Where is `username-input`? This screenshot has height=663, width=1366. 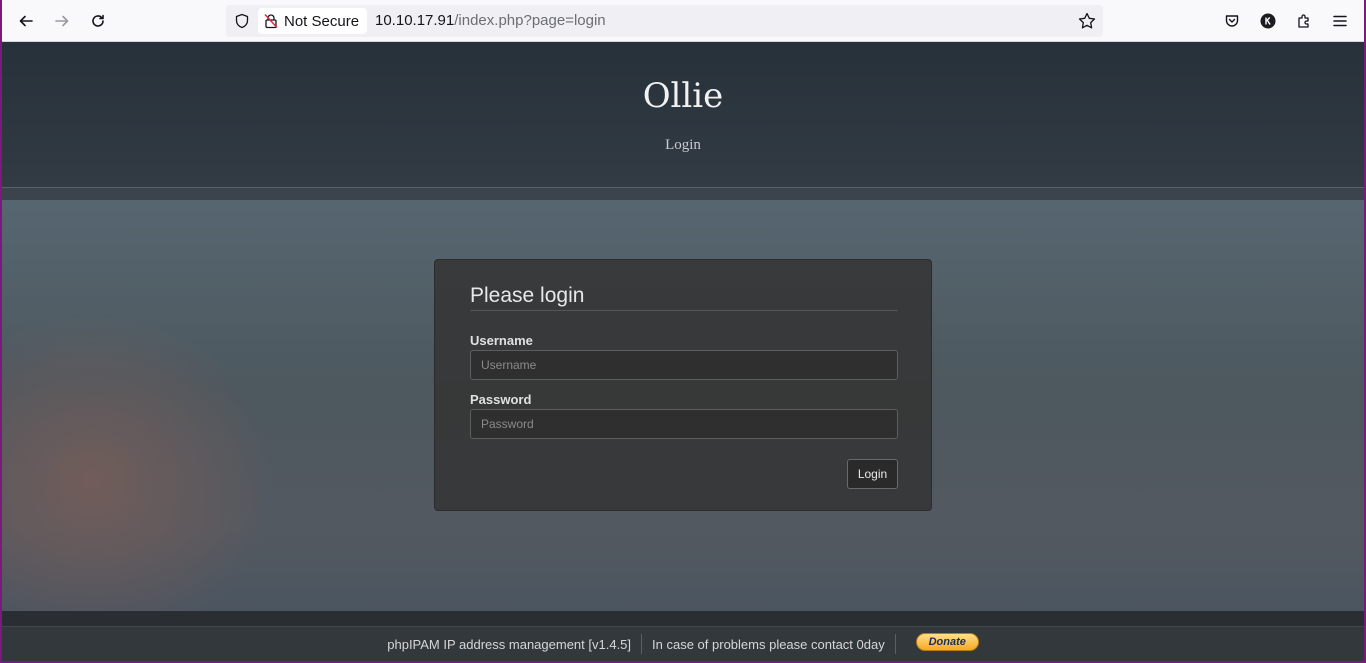 username-input is located at coordinates (684, 365).